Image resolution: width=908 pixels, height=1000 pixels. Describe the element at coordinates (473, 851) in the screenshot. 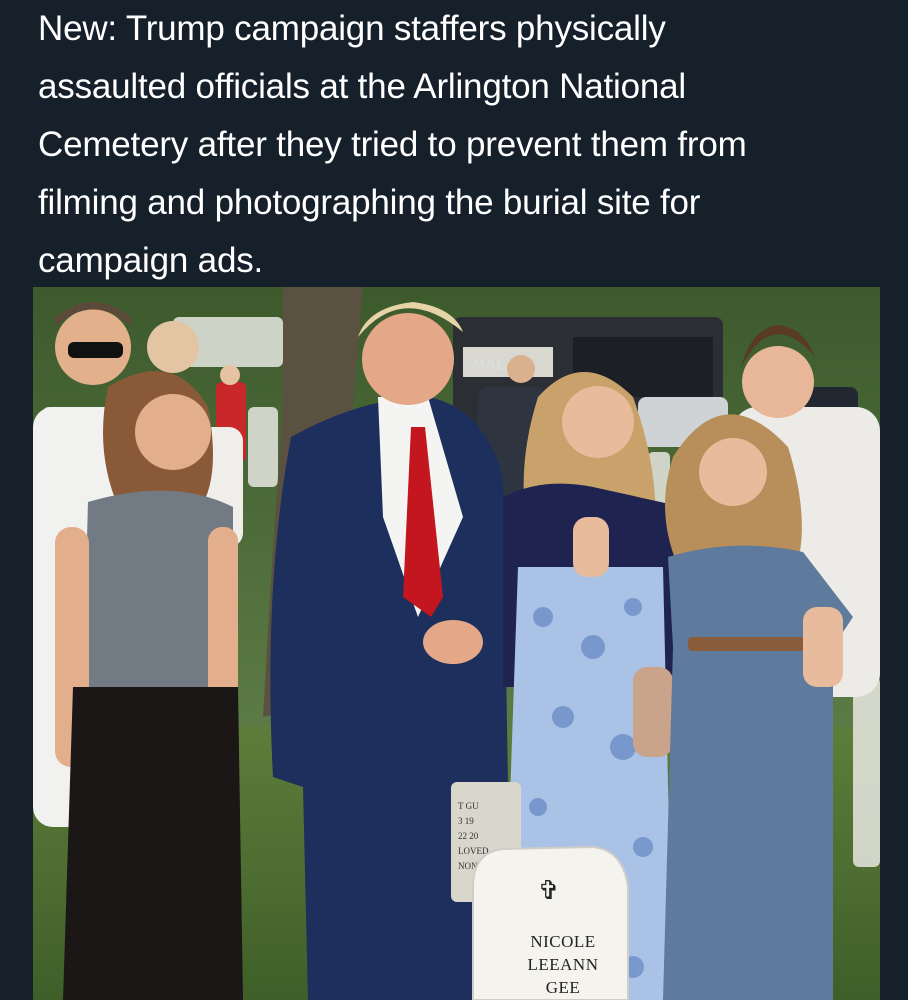

I see `svg-text: LOVED` at that location.